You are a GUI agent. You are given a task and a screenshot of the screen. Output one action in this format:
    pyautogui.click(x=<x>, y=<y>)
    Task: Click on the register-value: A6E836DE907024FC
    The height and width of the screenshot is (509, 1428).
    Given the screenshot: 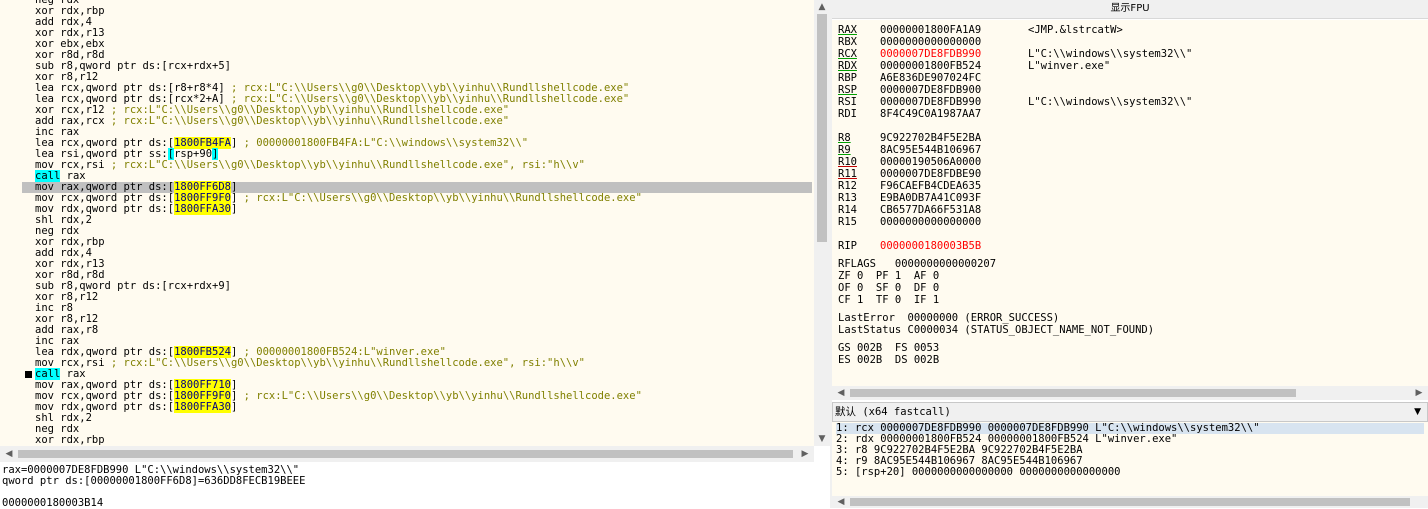 What is the action you would take?
    pyautogui.click(x=954, y=78)
    